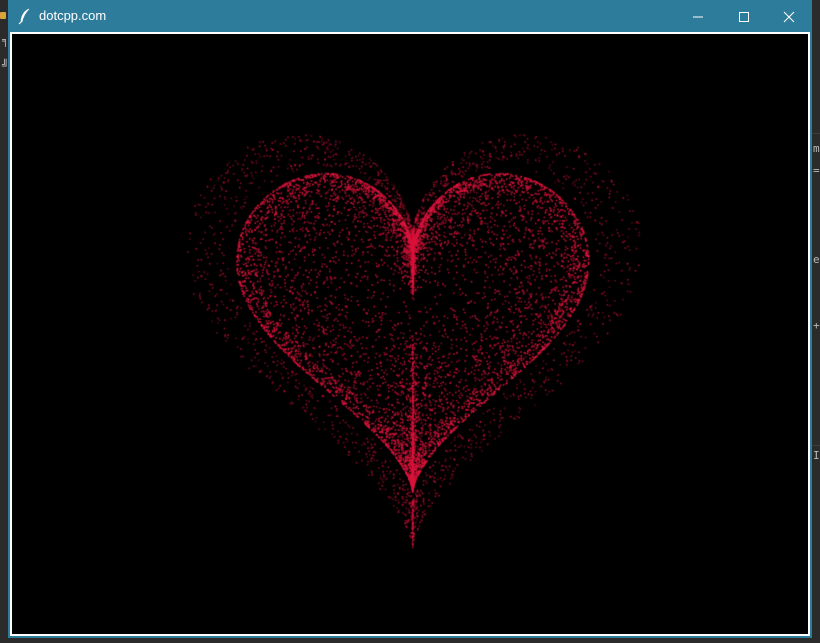  I want to click on background-editor-glyph: =, so click(816, 170).